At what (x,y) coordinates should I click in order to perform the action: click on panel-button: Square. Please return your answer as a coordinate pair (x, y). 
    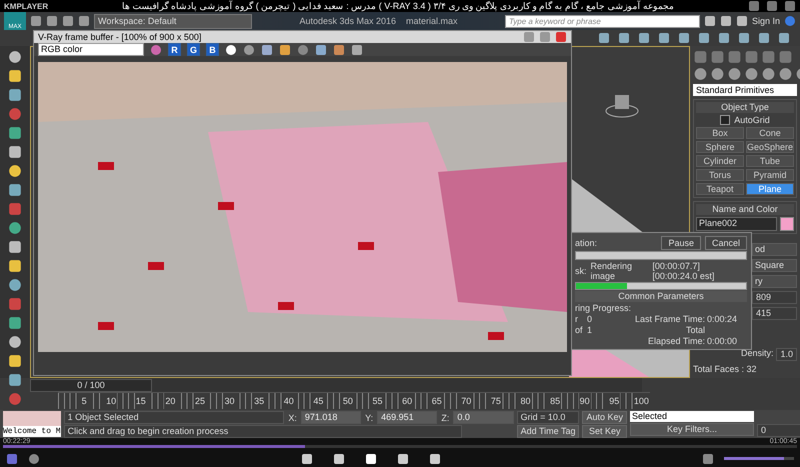
    Looking at the image, I should click on (774, 265).